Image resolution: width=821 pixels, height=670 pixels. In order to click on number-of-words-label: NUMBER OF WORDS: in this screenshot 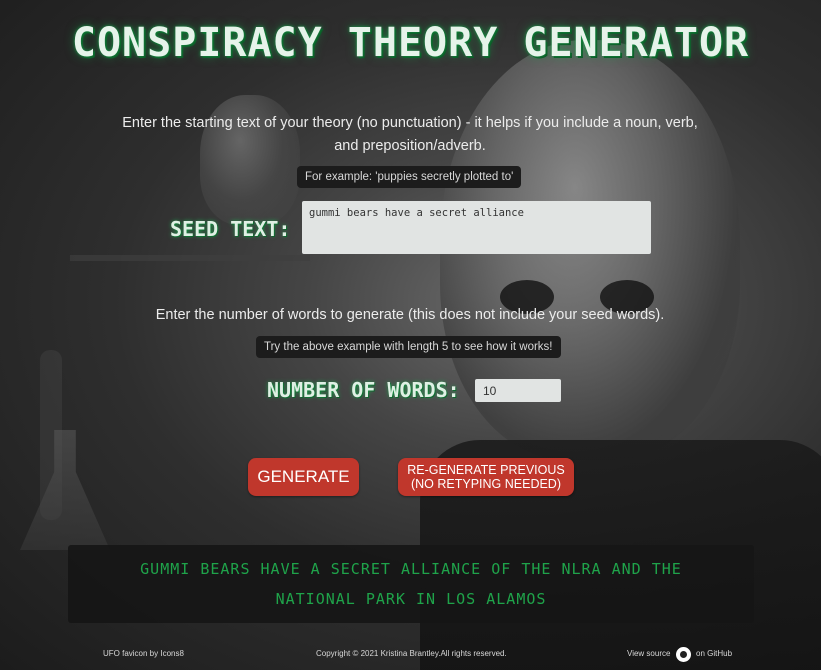, I will do `click(363, 390)`.